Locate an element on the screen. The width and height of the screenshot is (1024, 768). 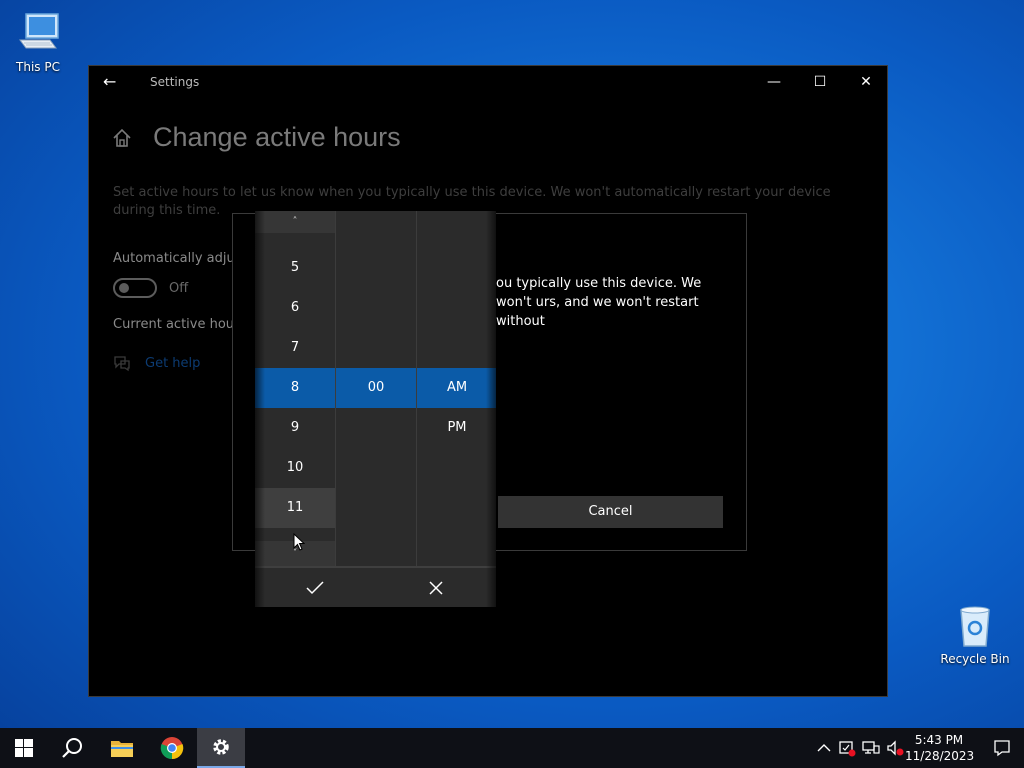
hour-option: 5 is located at coordinates (295, 268).